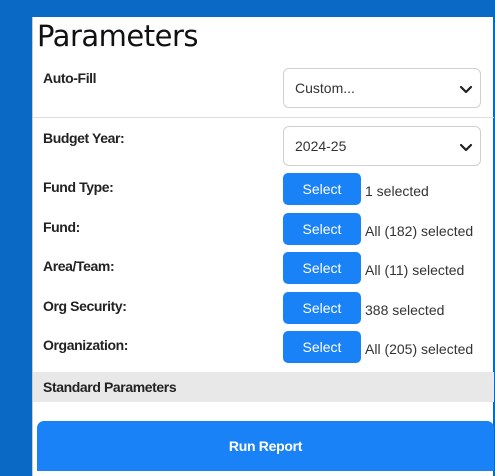  I want to click on budget-year-select: 2024-25, so click(382, 146).